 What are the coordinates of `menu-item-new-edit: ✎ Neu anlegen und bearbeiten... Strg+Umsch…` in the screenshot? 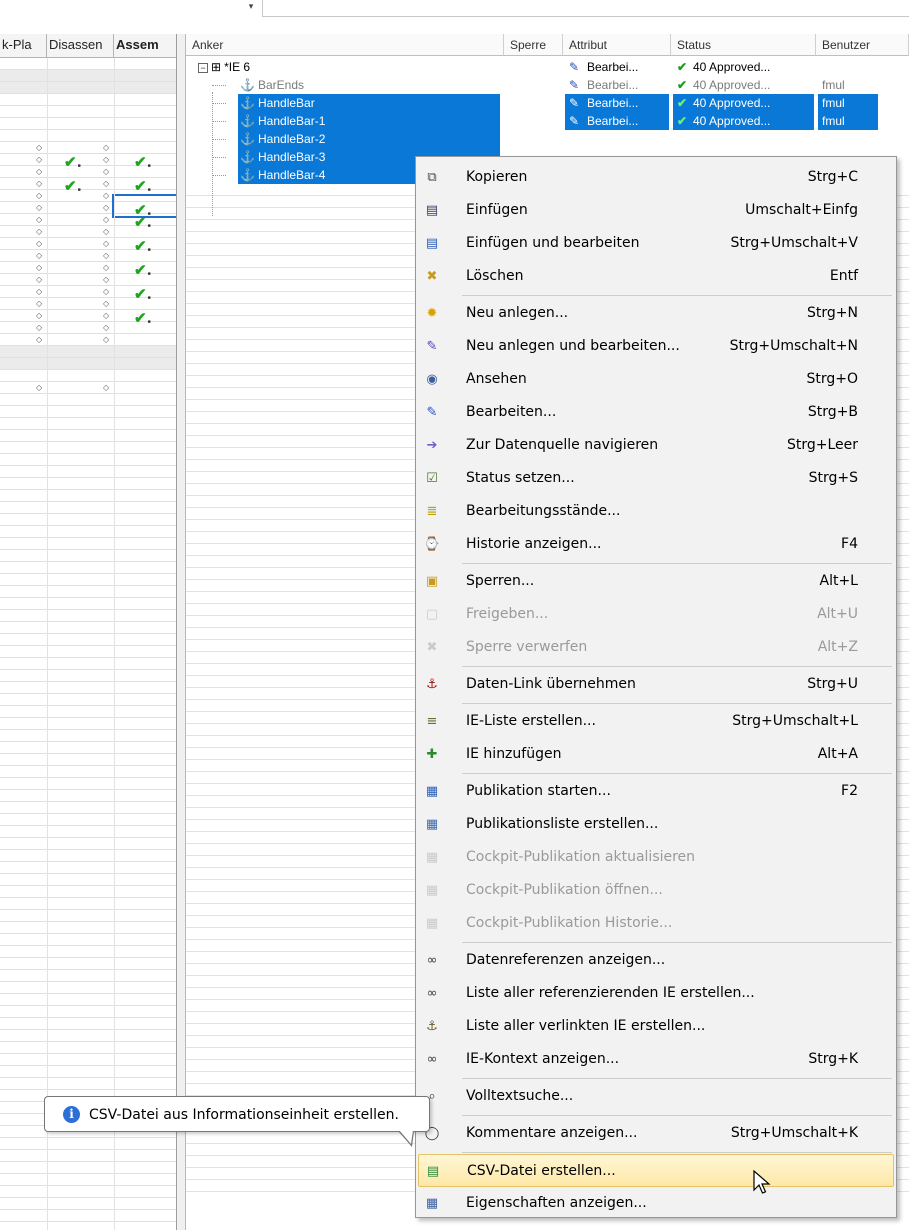 It's located at (656, 346).